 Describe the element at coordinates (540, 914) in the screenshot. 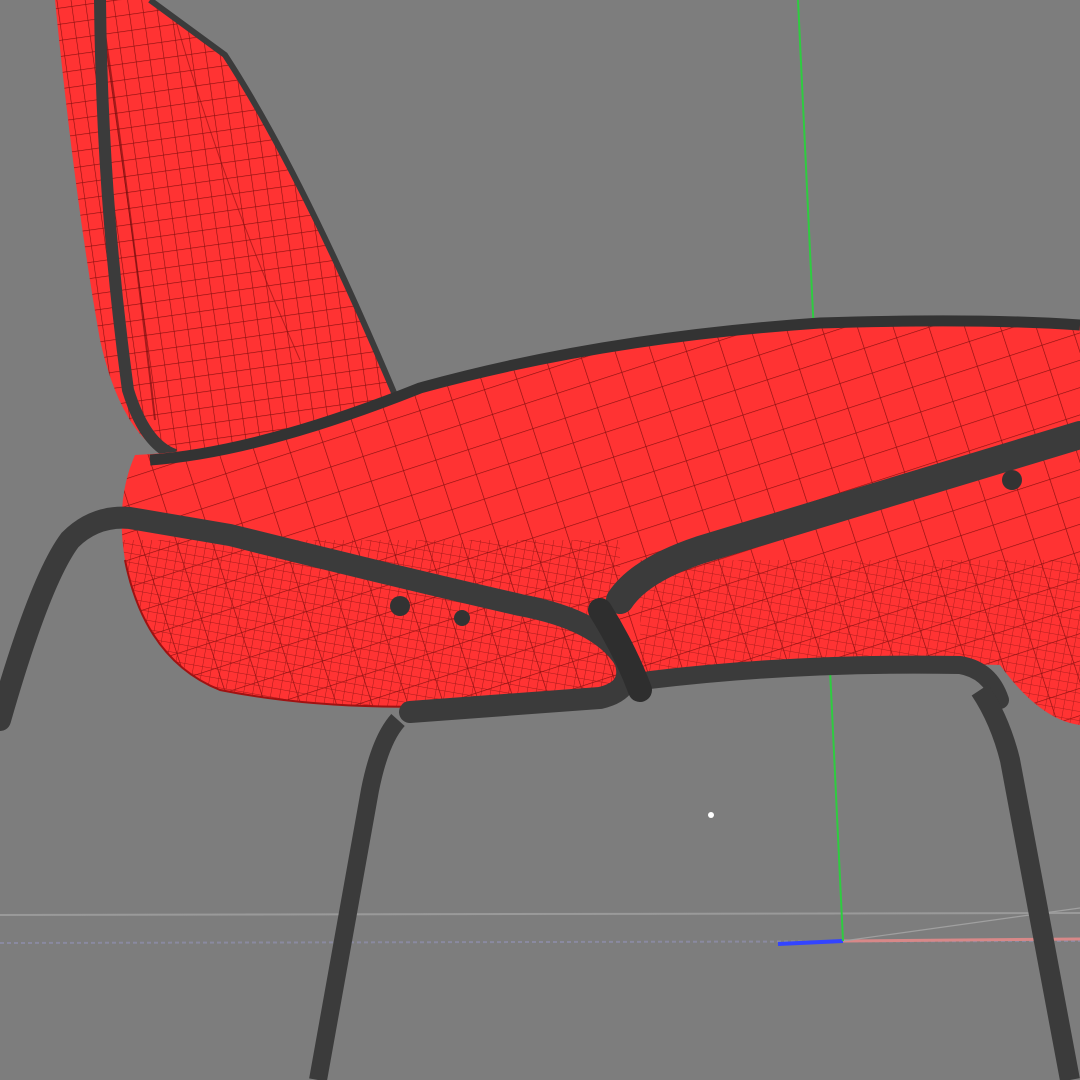

I see `grid-line-top` at that location.